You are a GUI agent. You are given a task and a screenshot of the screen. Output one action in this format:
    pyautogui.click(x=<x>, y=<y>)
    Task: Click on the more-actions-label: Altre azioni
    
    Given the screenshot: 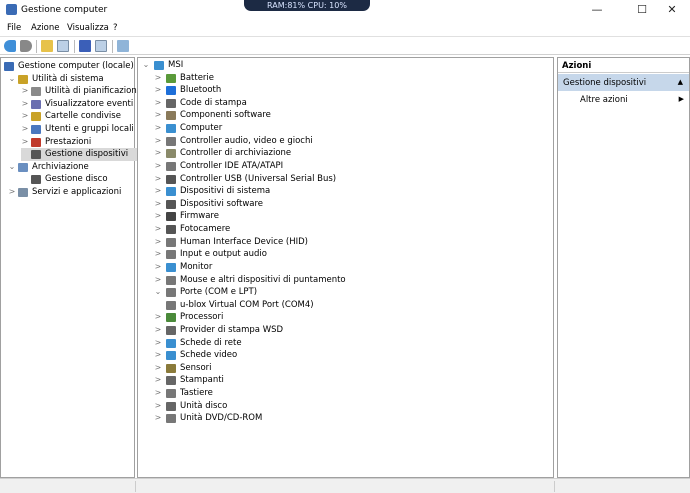 What is the action you would take?
    pyautogui.click(x=604, y=100)
    